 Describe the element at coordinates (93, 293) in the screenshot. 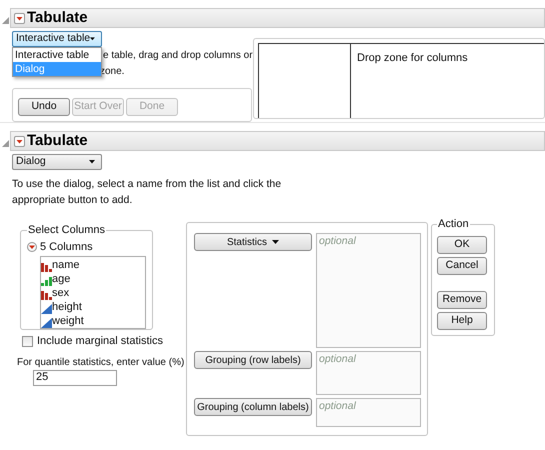

I see `column-list-item: sex` at that location.